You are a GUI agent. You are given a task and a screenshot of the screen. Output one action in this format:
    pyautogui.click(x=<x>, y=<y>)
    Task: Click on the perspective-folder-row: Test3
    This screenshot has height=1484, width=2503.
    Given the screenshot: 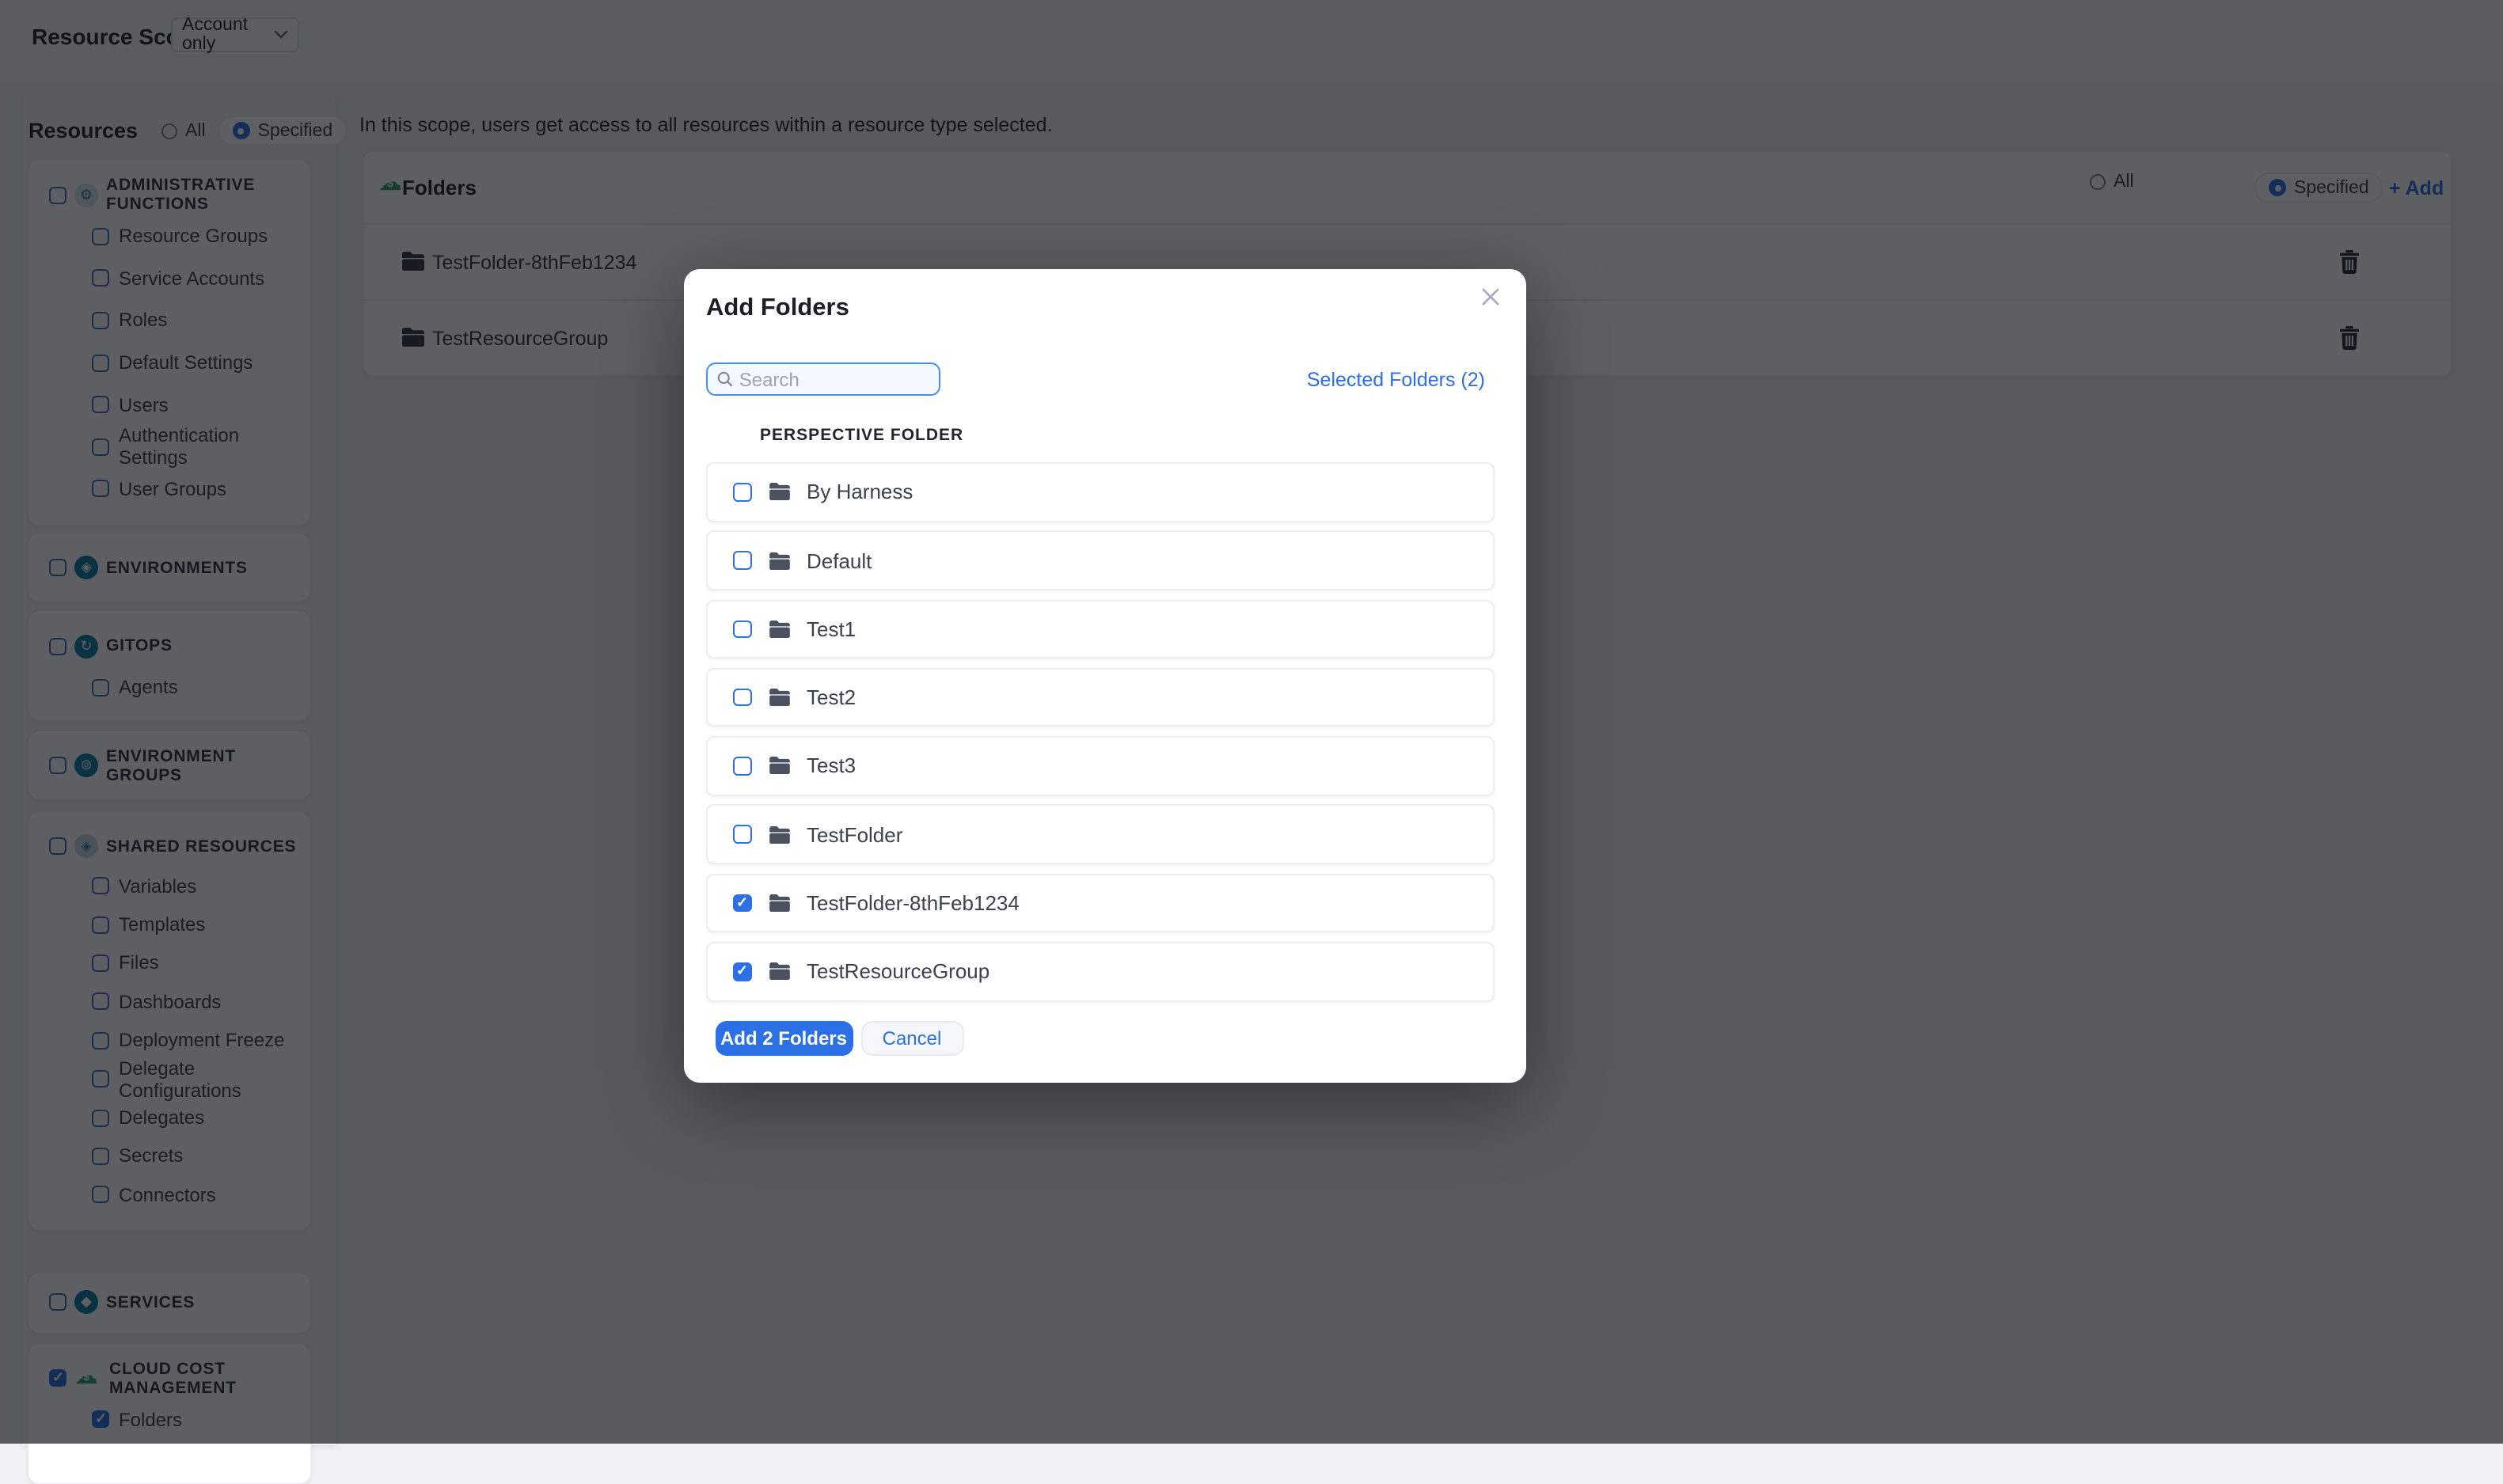 What is the action you would take?
    pyautogui.click(x=1100, y=766)
    